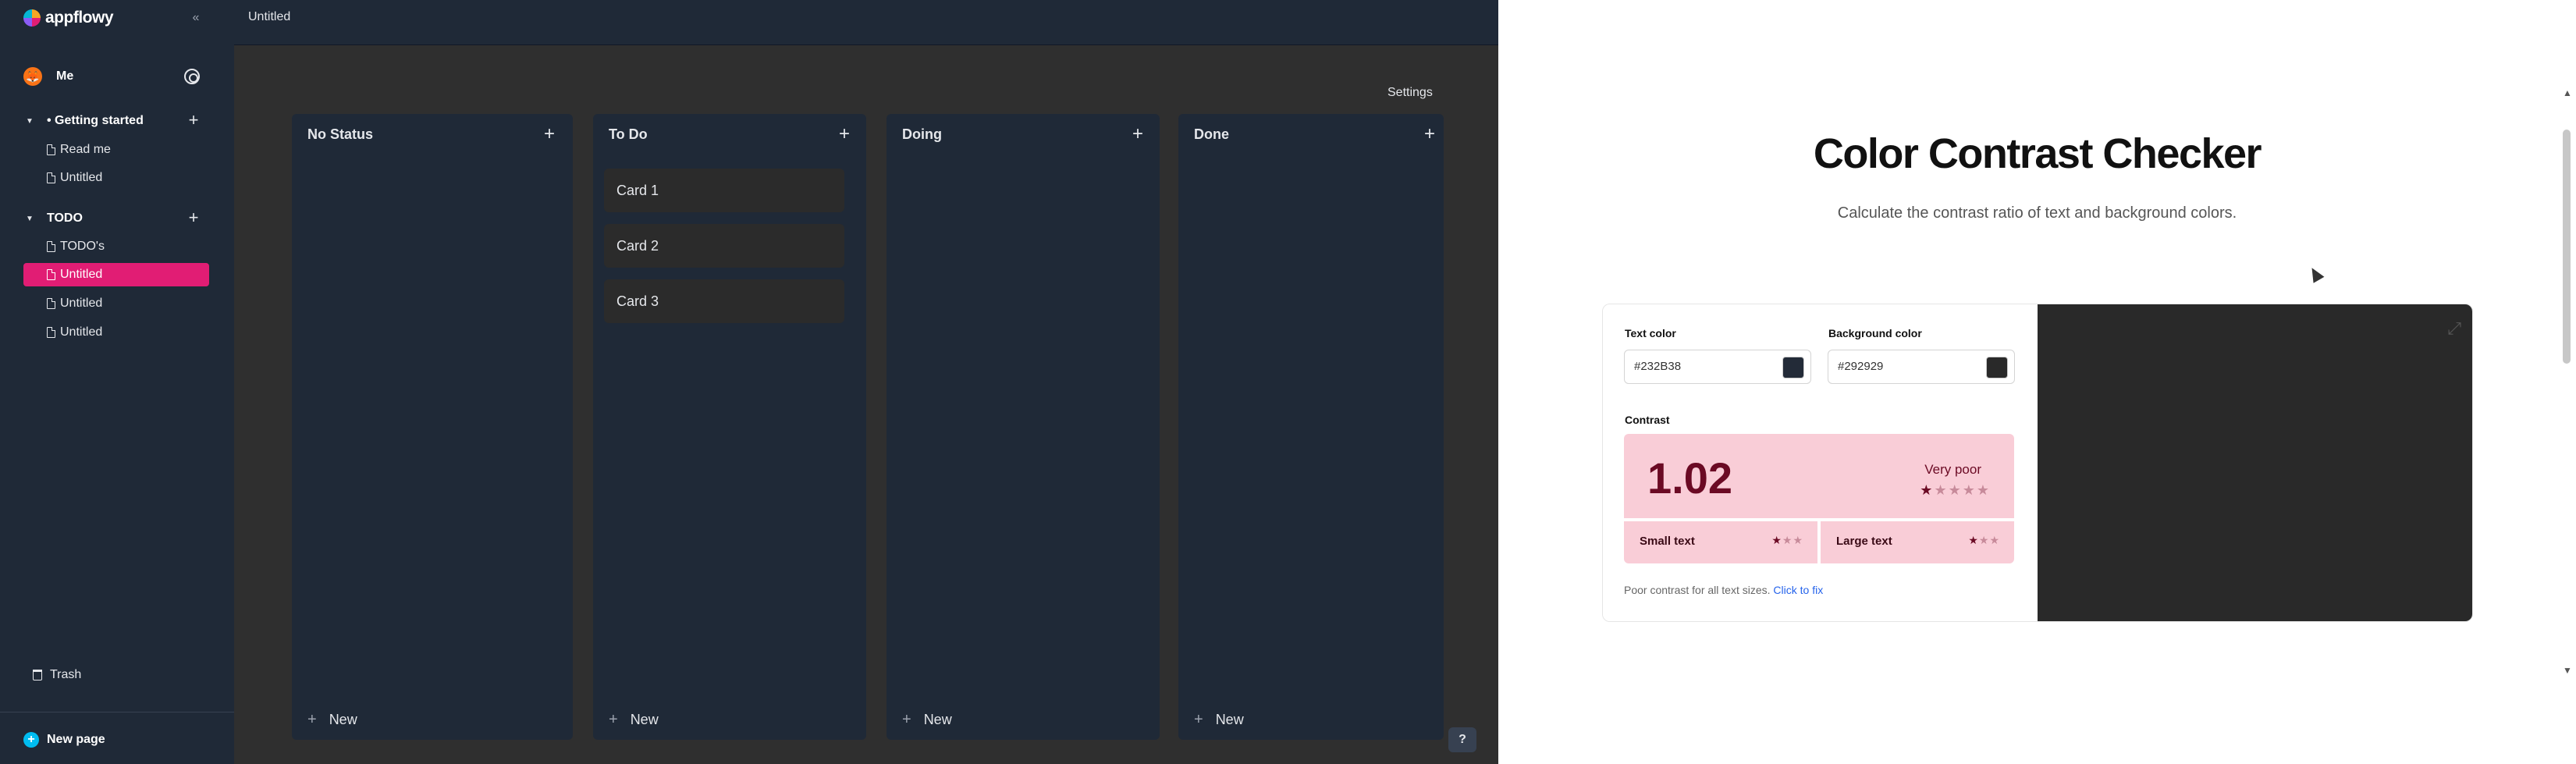 This screenshot has width=2576, height=764. What do you see at coordinates (1864, 541) in the screenshot?
I see `large-text-label: Large text` at bounding box center [1864, 541].